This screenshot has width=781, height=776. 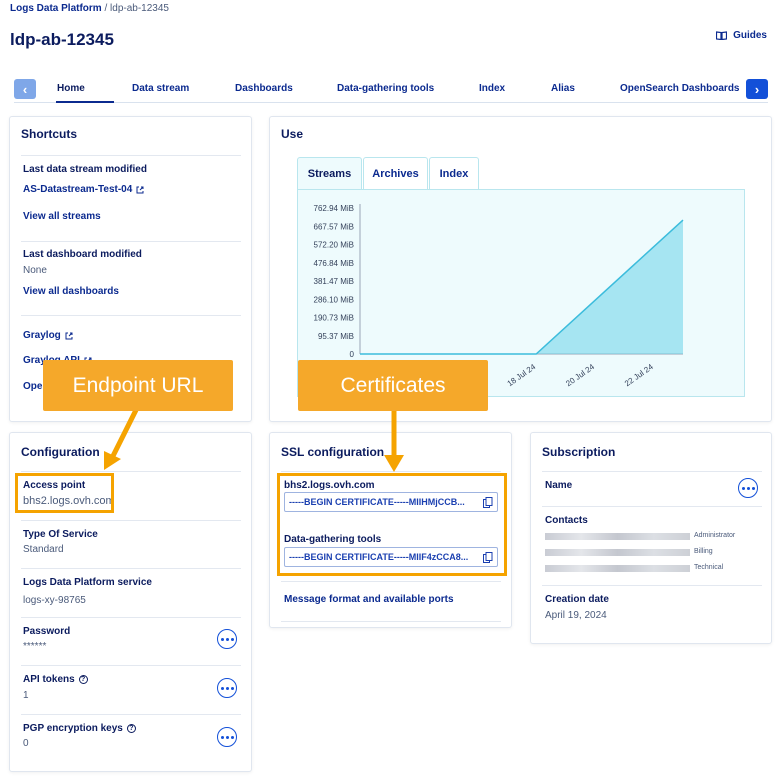 What do you see at coordinates (71, 291) in the screenshot?
I see `view-all-dashboards-link: View all dashboards` at bounding box center [71, 291].